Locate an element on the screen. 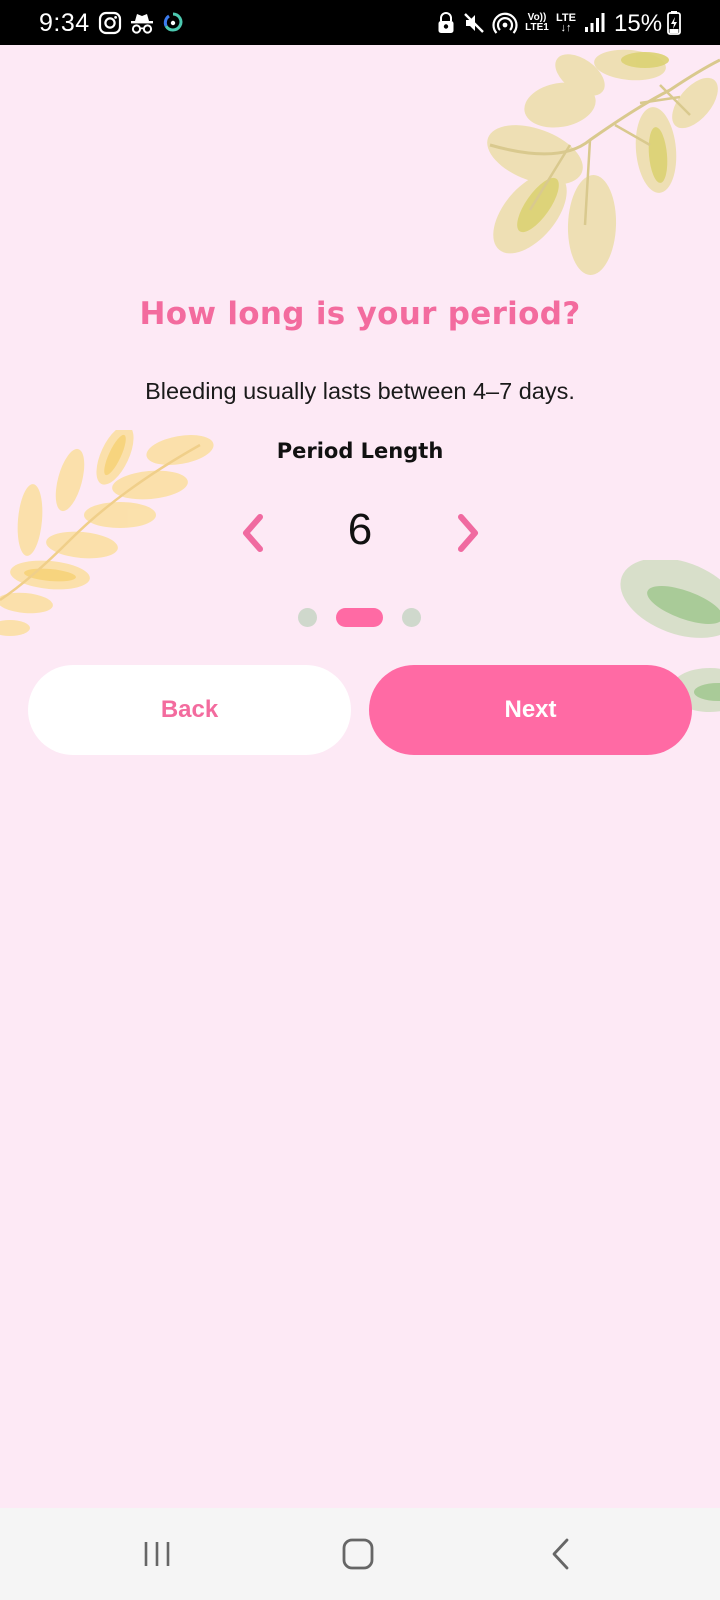  sync-circle-icon is located at coordinates (173, 22).